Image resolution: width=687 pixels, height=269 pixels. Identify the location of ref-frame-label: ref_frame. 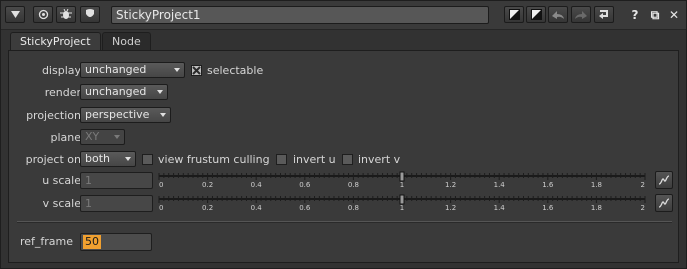
(46, 241).